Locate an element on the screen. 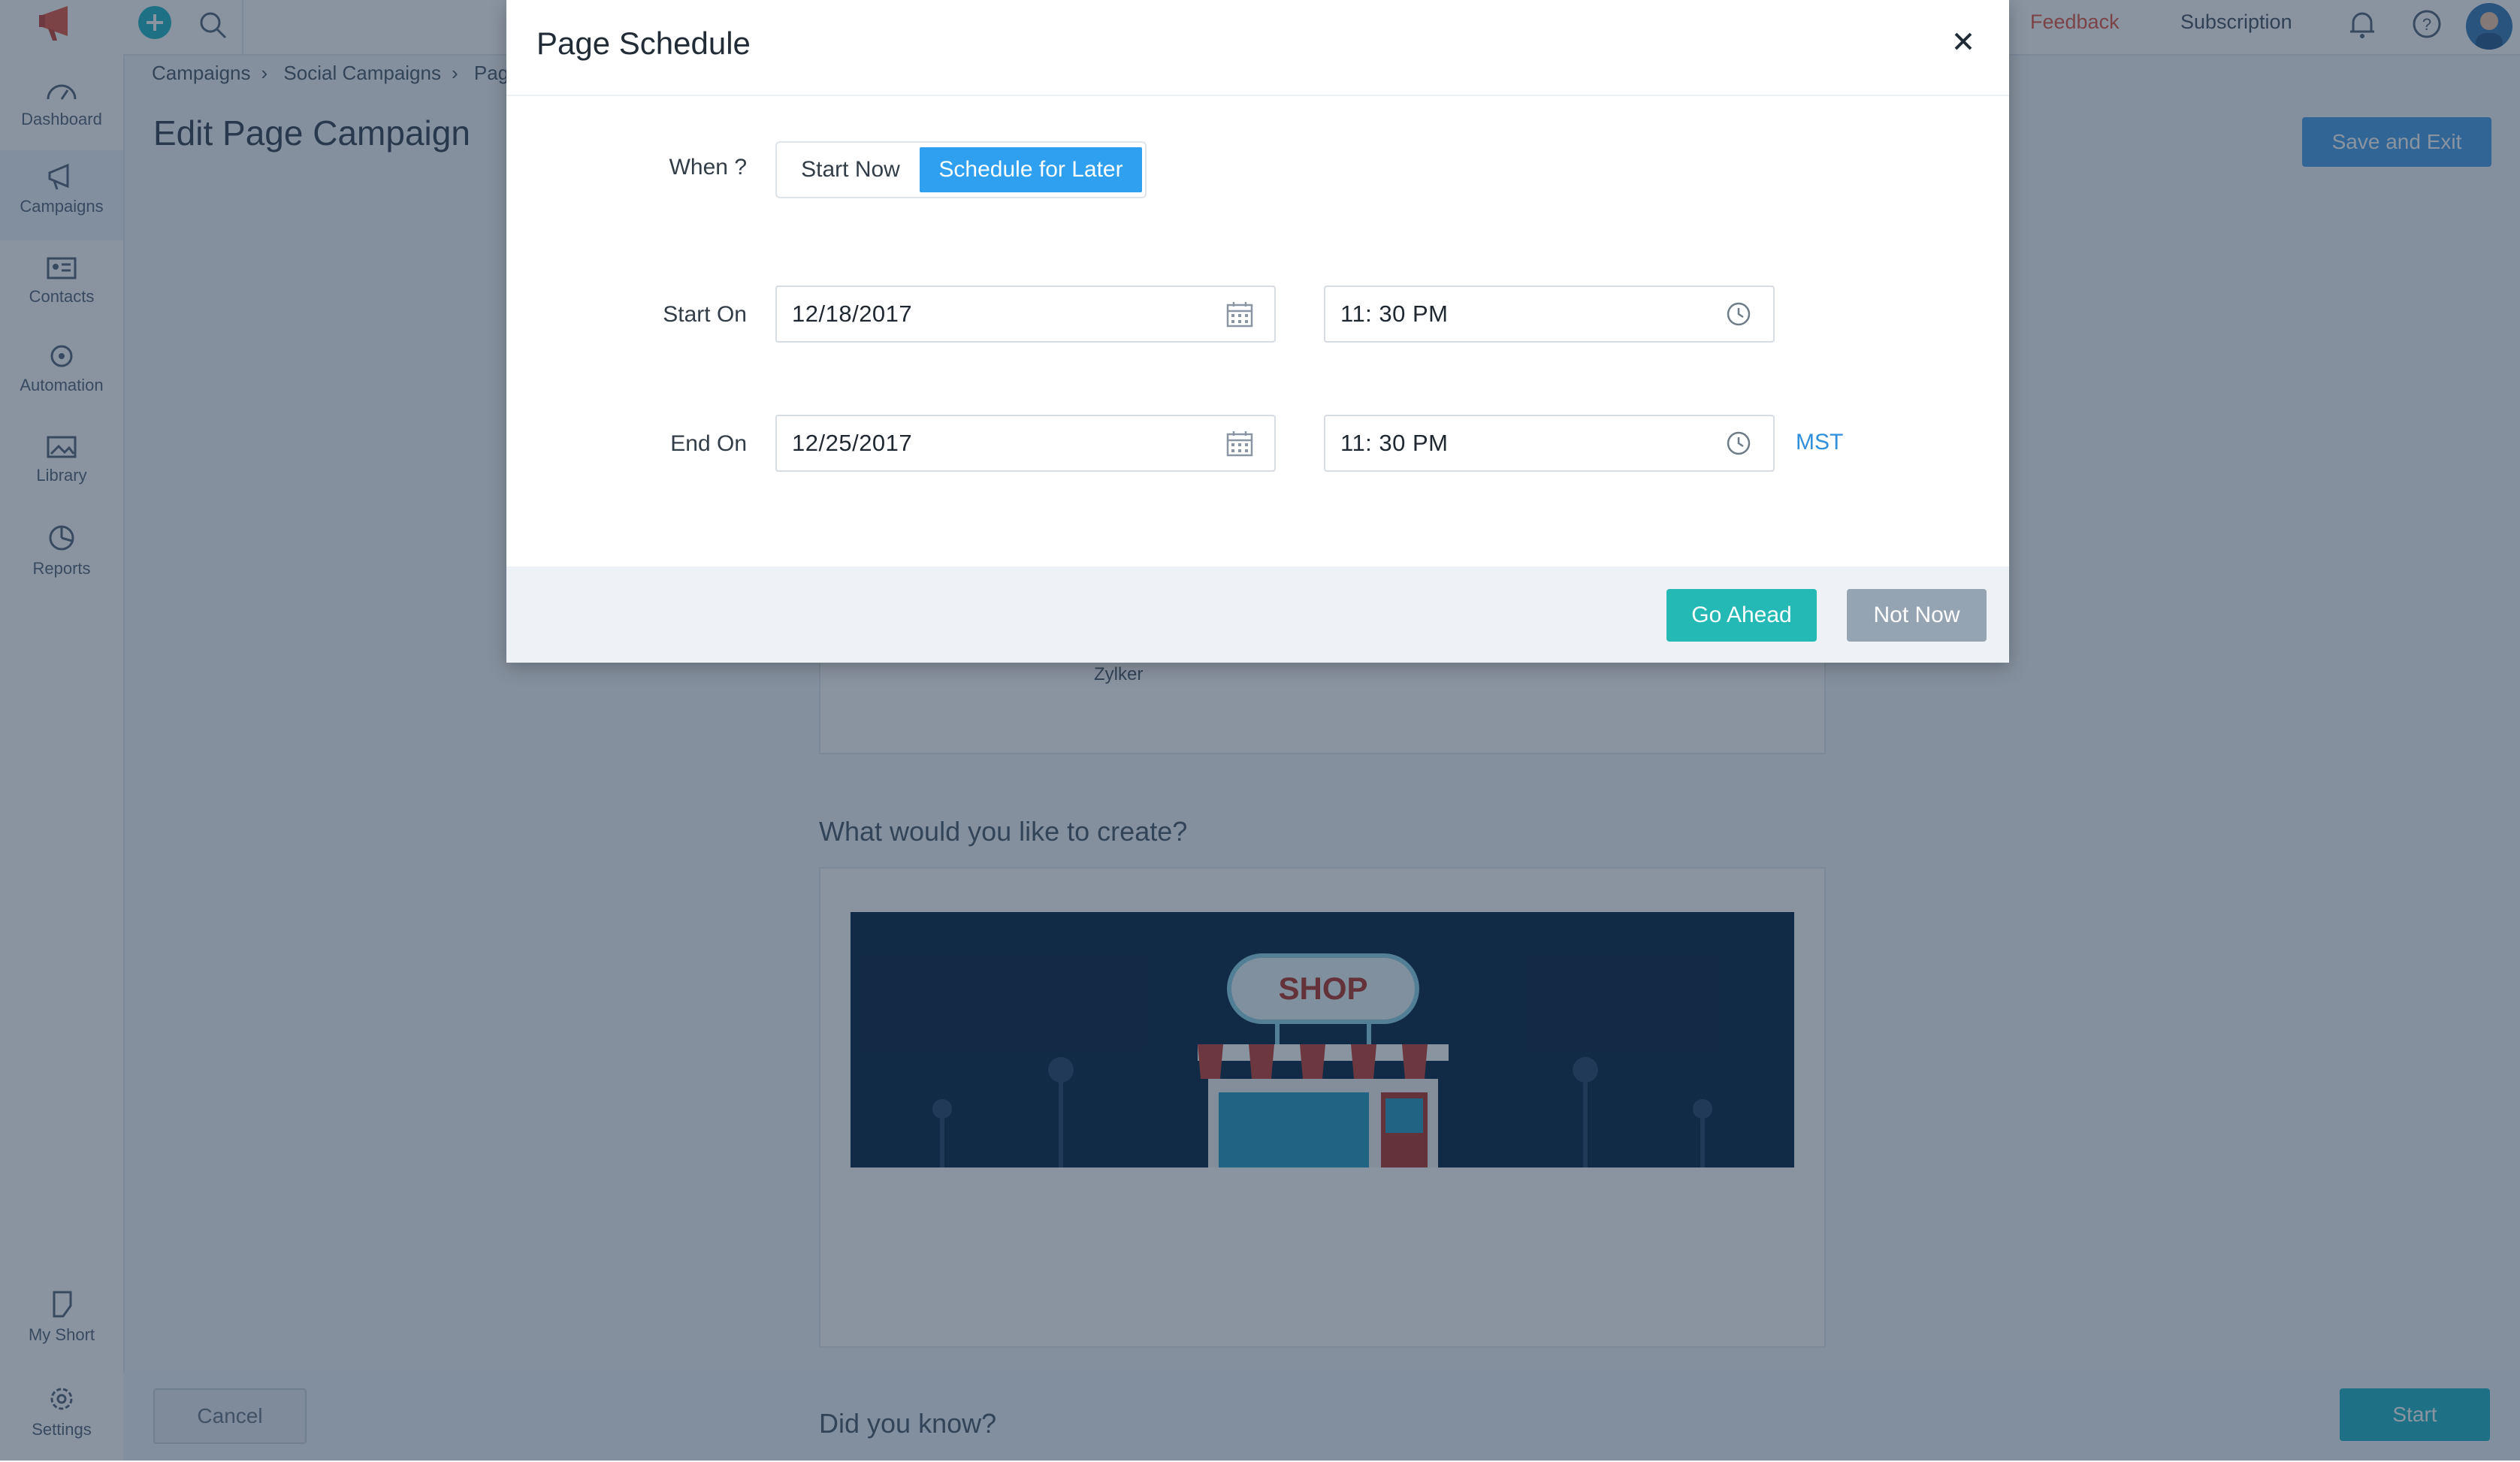  timezone-link: MST is located at coordinates (1819, 442).